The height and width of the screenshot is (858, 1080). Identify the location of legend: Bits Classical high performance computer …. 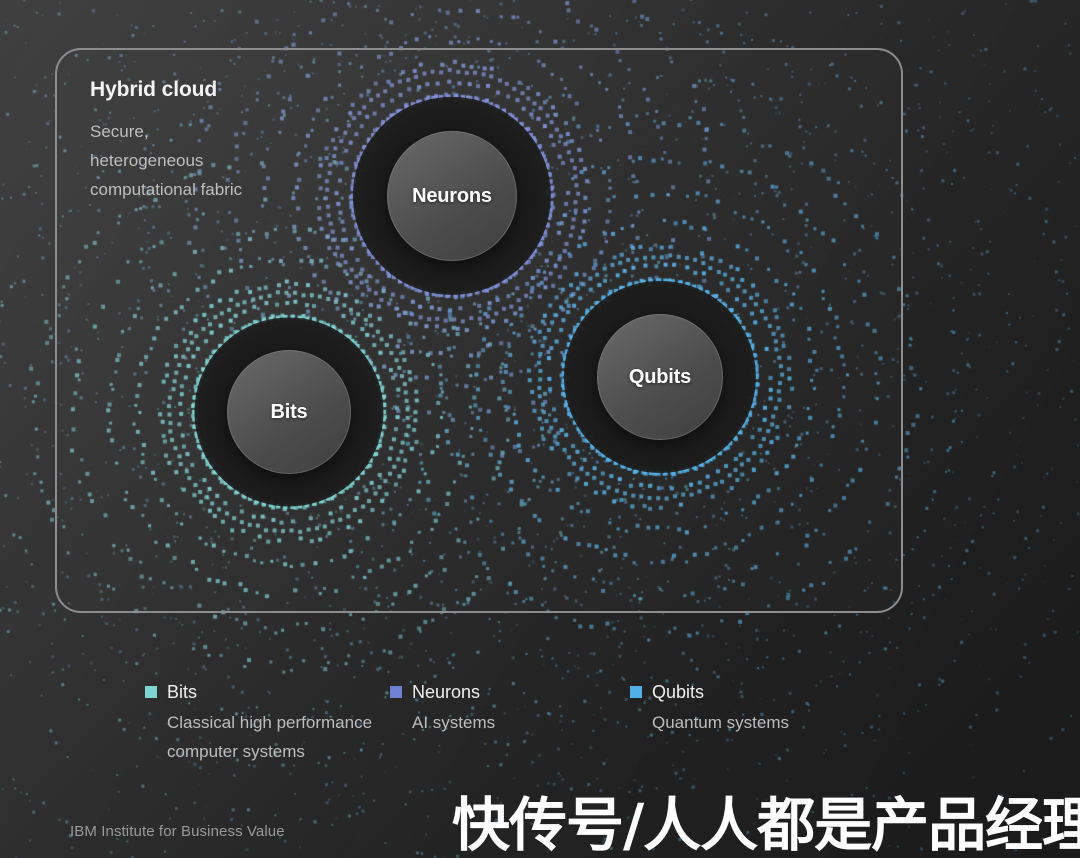
(555, 735).